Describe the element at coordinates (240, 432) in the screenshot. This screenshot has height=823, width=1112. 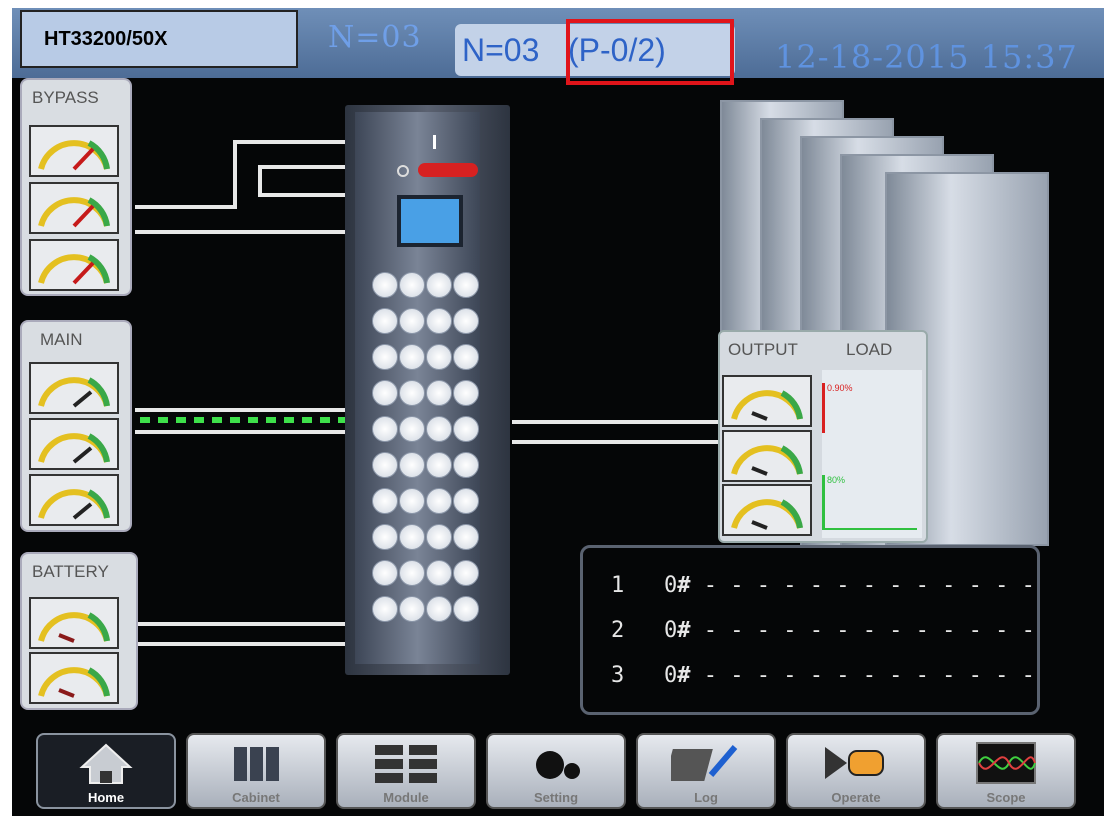
I see `main-wire-bottom` at that location.